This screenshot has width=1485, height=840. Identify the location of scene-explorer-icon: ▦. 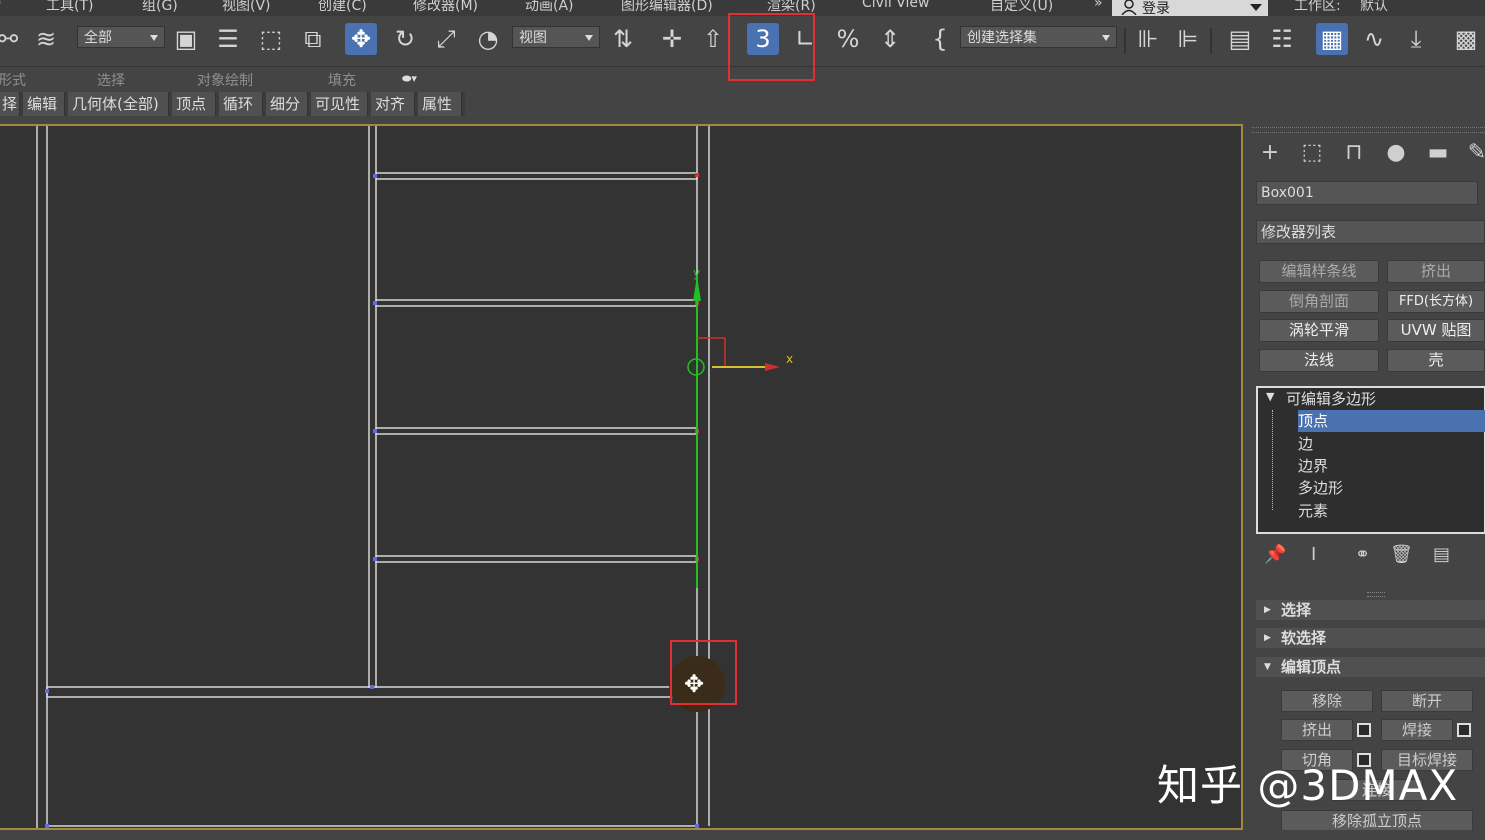
(1332, 39).